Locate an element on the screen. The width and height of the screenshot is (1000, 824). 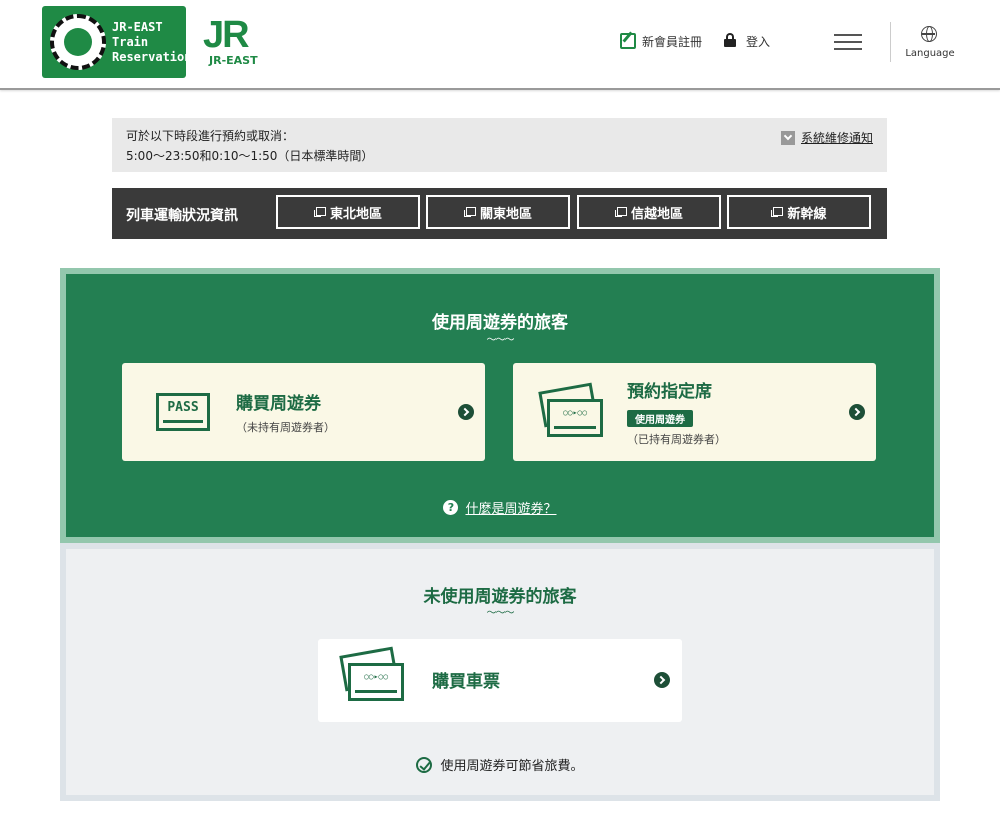
reserve-seat-card: ○○▸○○ 預約指定席 使用周遊券 （已持有周遊券者） is located at coordinates (694, 412).